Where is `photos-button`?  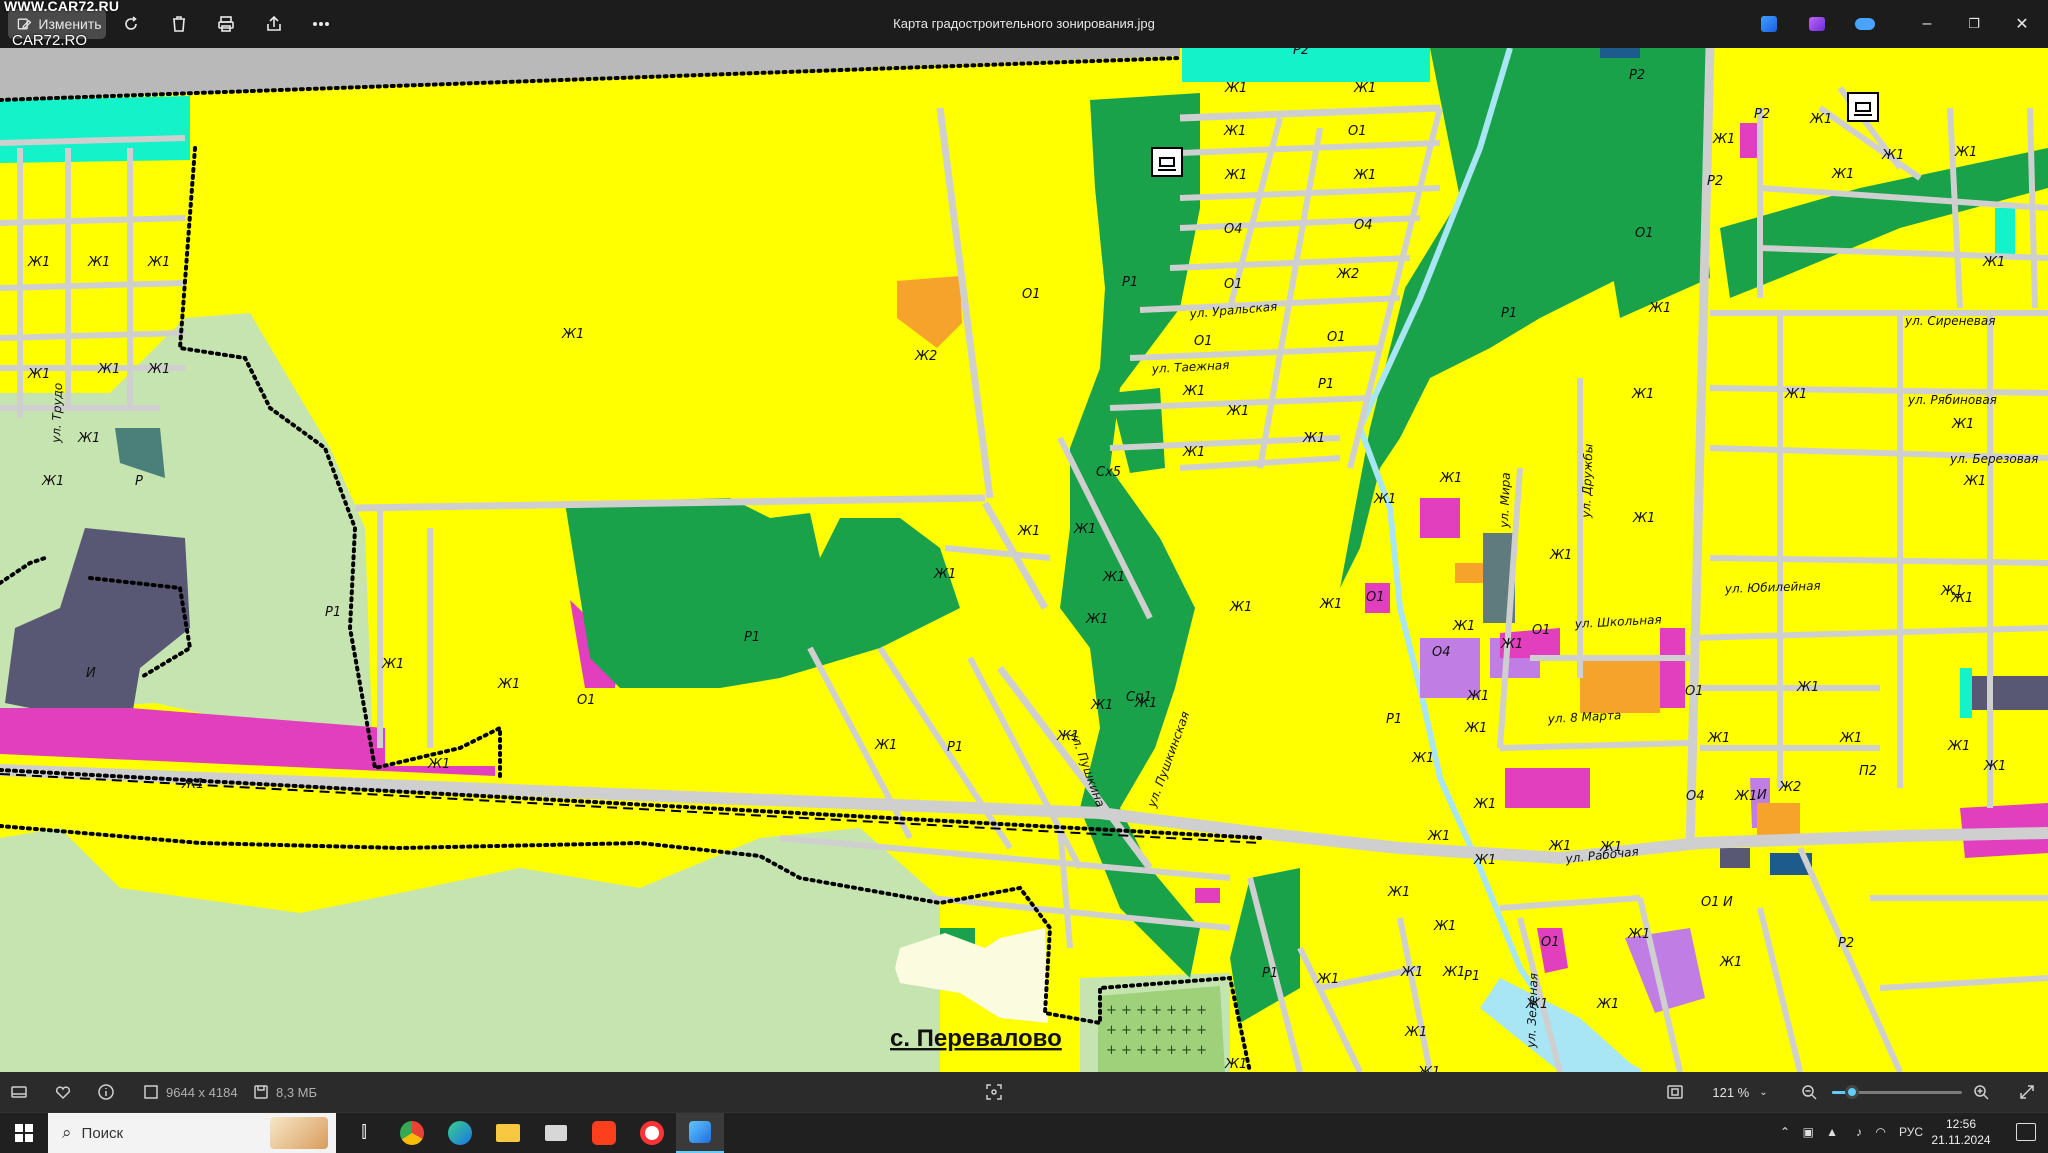 photos-button is located at coordinates (700, 1133).